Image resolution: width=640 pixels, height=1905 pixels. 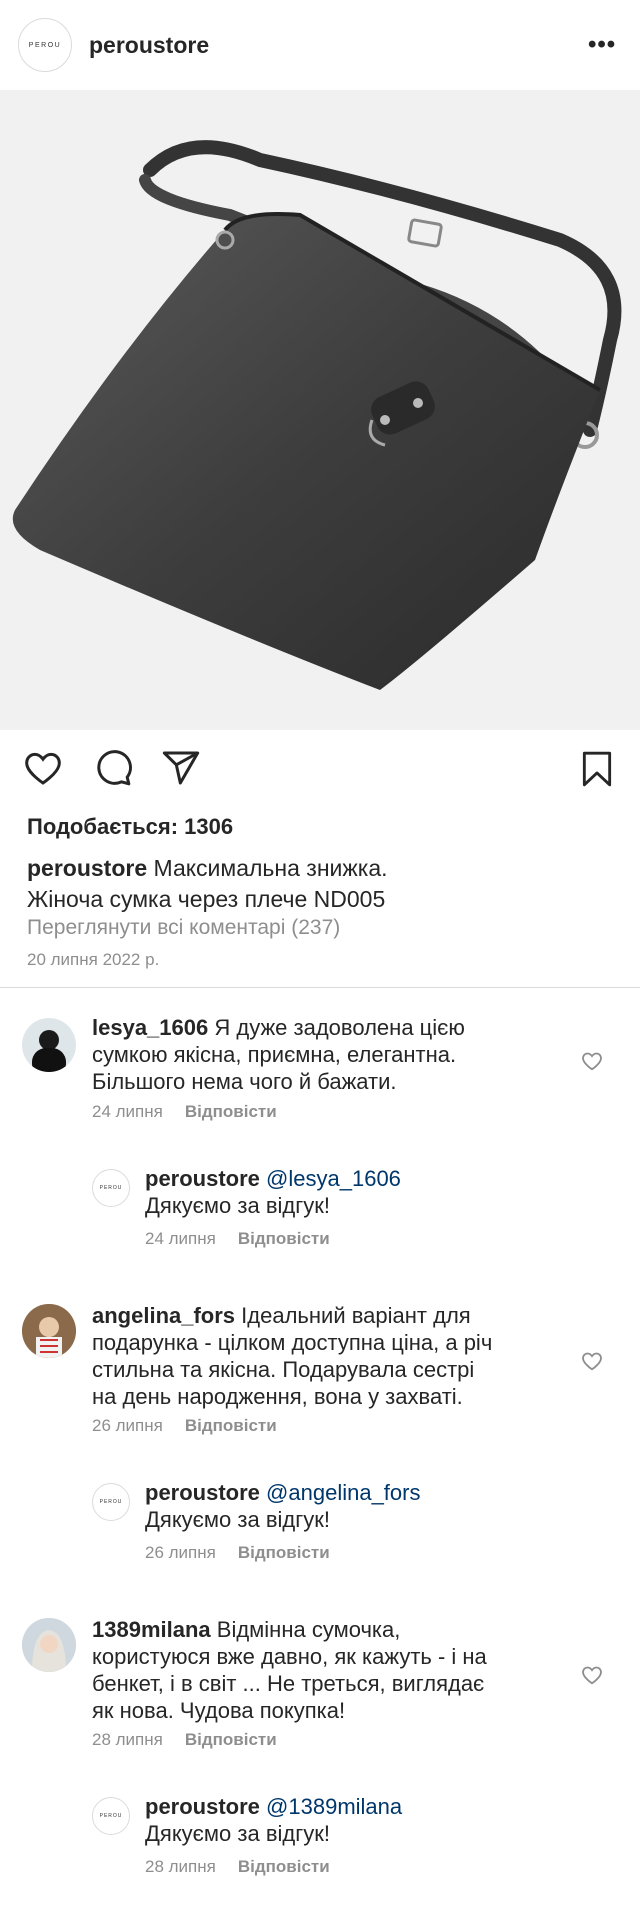 What do you see at coordinates (93, 959) in the screenshot?
I see `post-date: 20 липня 2022 р.` at bounding box center [93, 959].